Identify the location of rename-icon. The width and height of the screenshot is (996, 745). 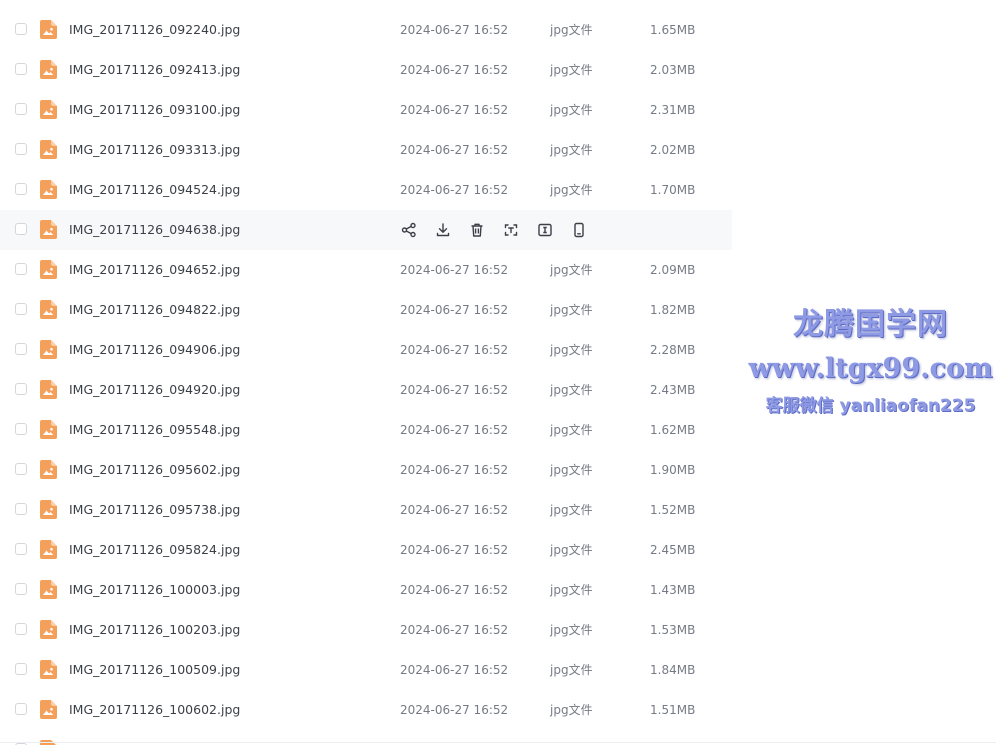
(545, 230).